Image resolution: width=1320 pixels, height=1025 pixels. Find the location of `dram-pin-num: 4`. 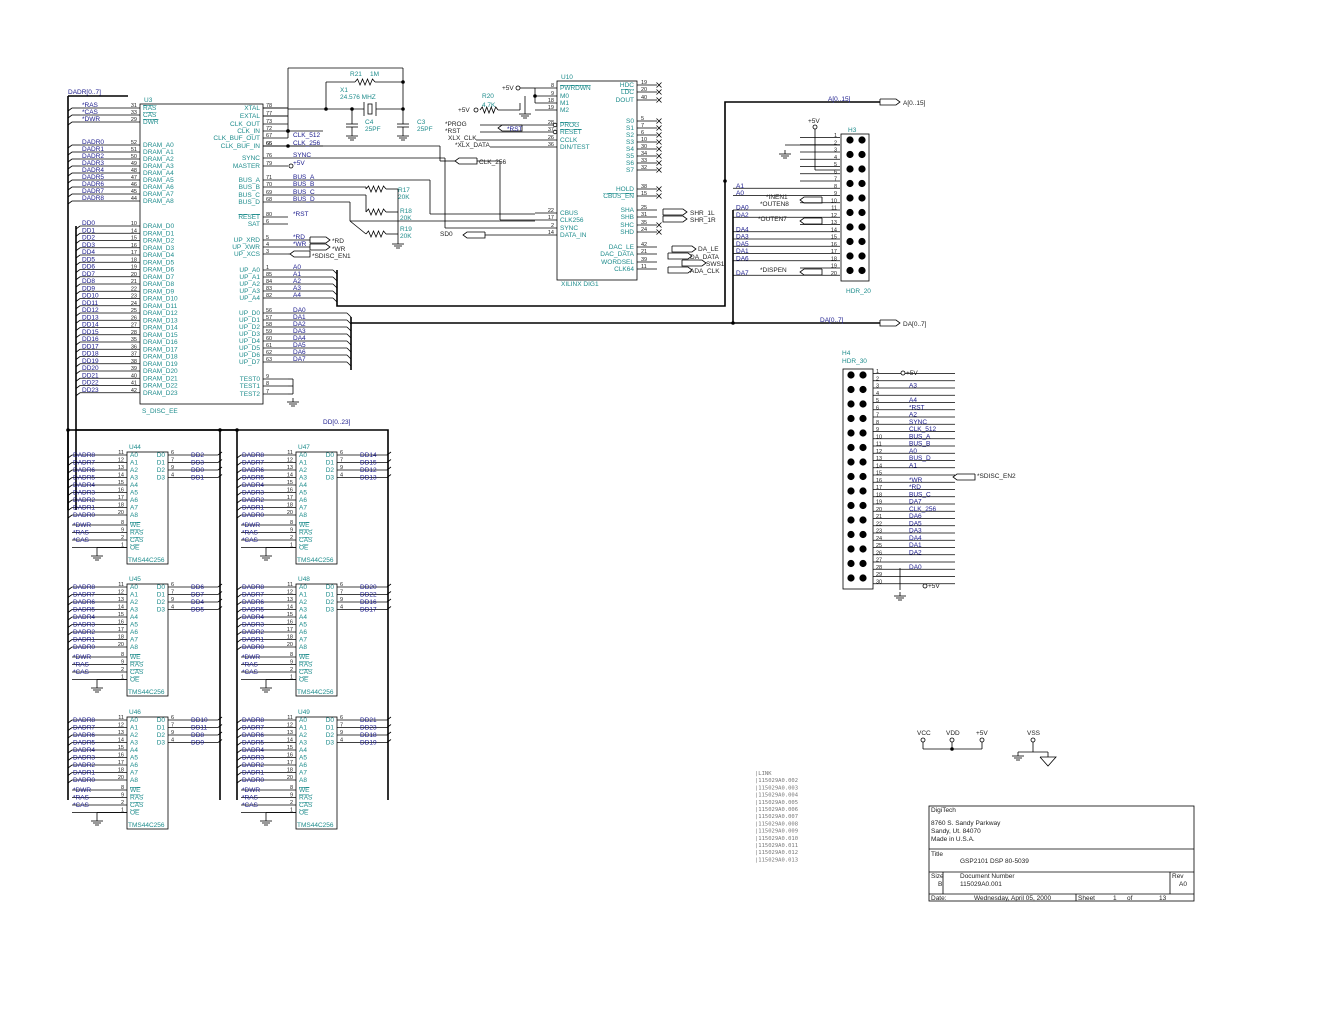

dram-pin-num: 4 is located at coordinates (172, 608).